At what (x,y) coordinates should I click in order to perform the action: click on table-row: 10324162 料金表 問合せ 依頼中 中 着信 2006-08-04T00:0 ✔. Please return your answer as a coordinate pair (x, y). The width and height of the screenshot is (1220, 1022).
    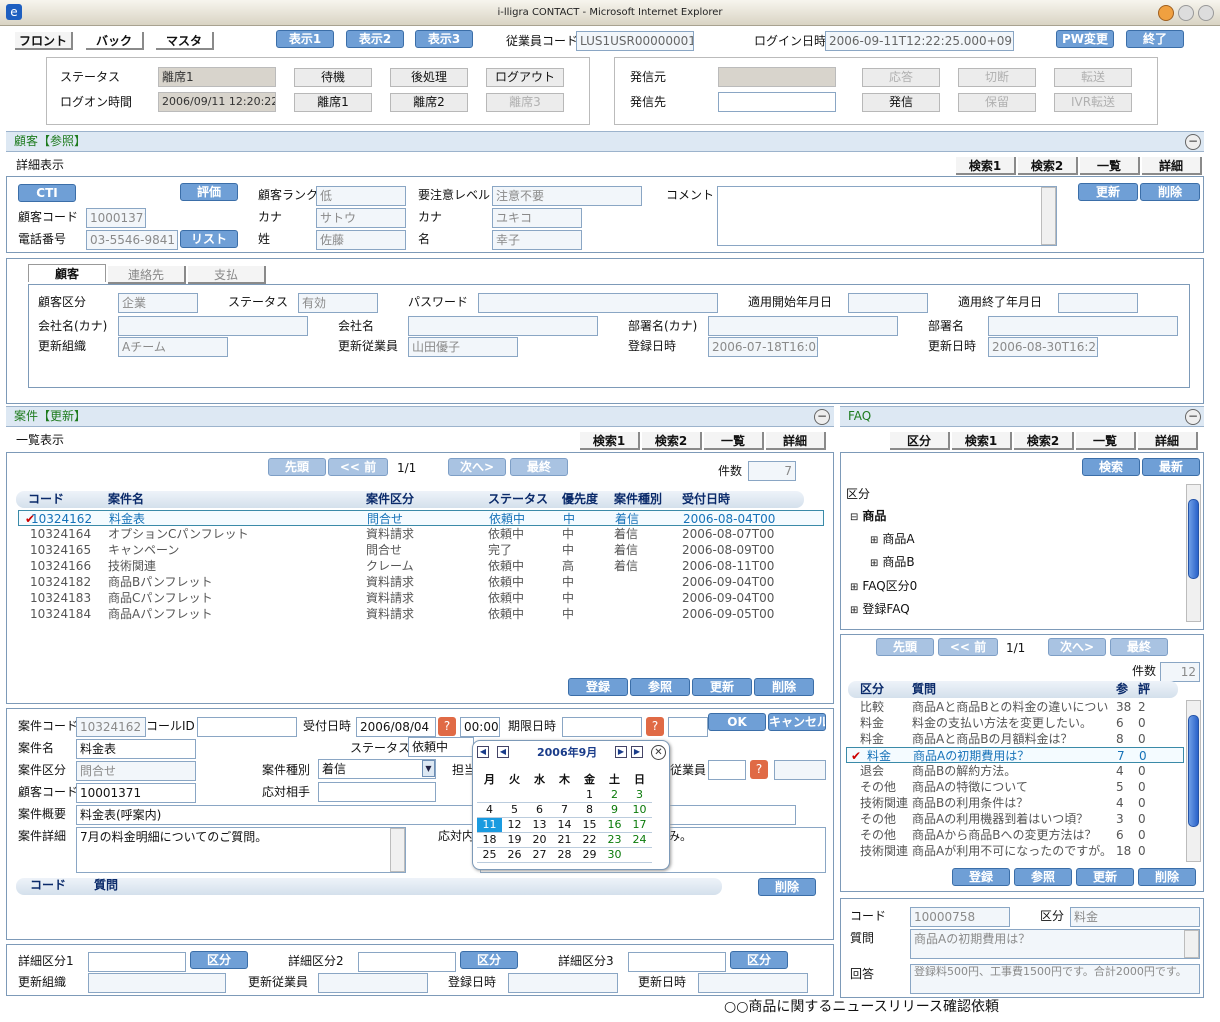
    Looking at the image, I should click on (421, 518).